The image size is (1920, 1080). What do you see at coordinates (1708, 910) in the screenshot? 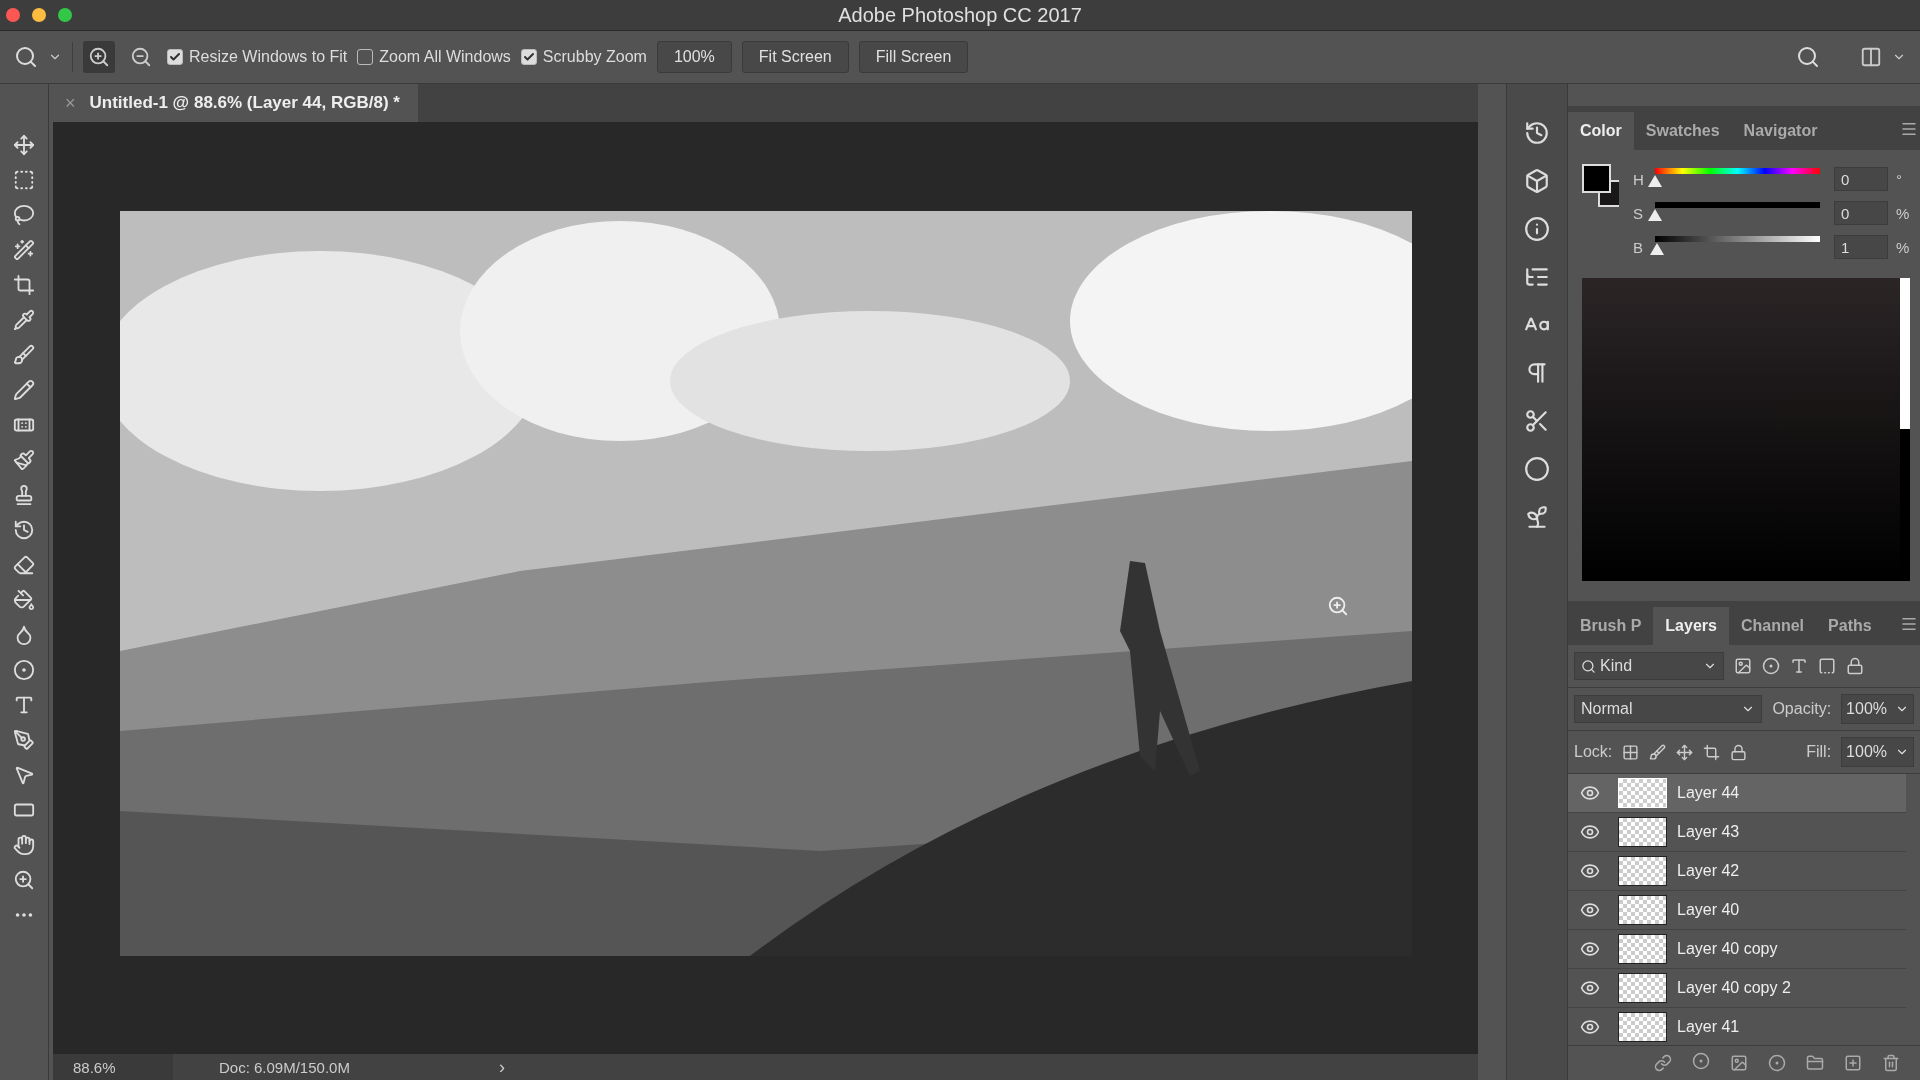
I see `layer-name: Layer 40` at bounding box center [1708, 910].